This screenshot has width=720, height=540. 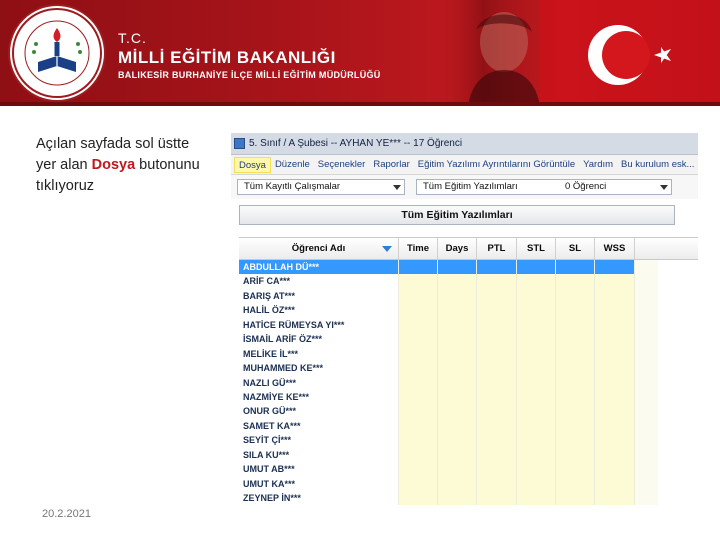 What do you see at coordinates (391, 165) in the screenshot?
I see `menu-item-raporlar: Raporlar` at bounding box center [391, 165].